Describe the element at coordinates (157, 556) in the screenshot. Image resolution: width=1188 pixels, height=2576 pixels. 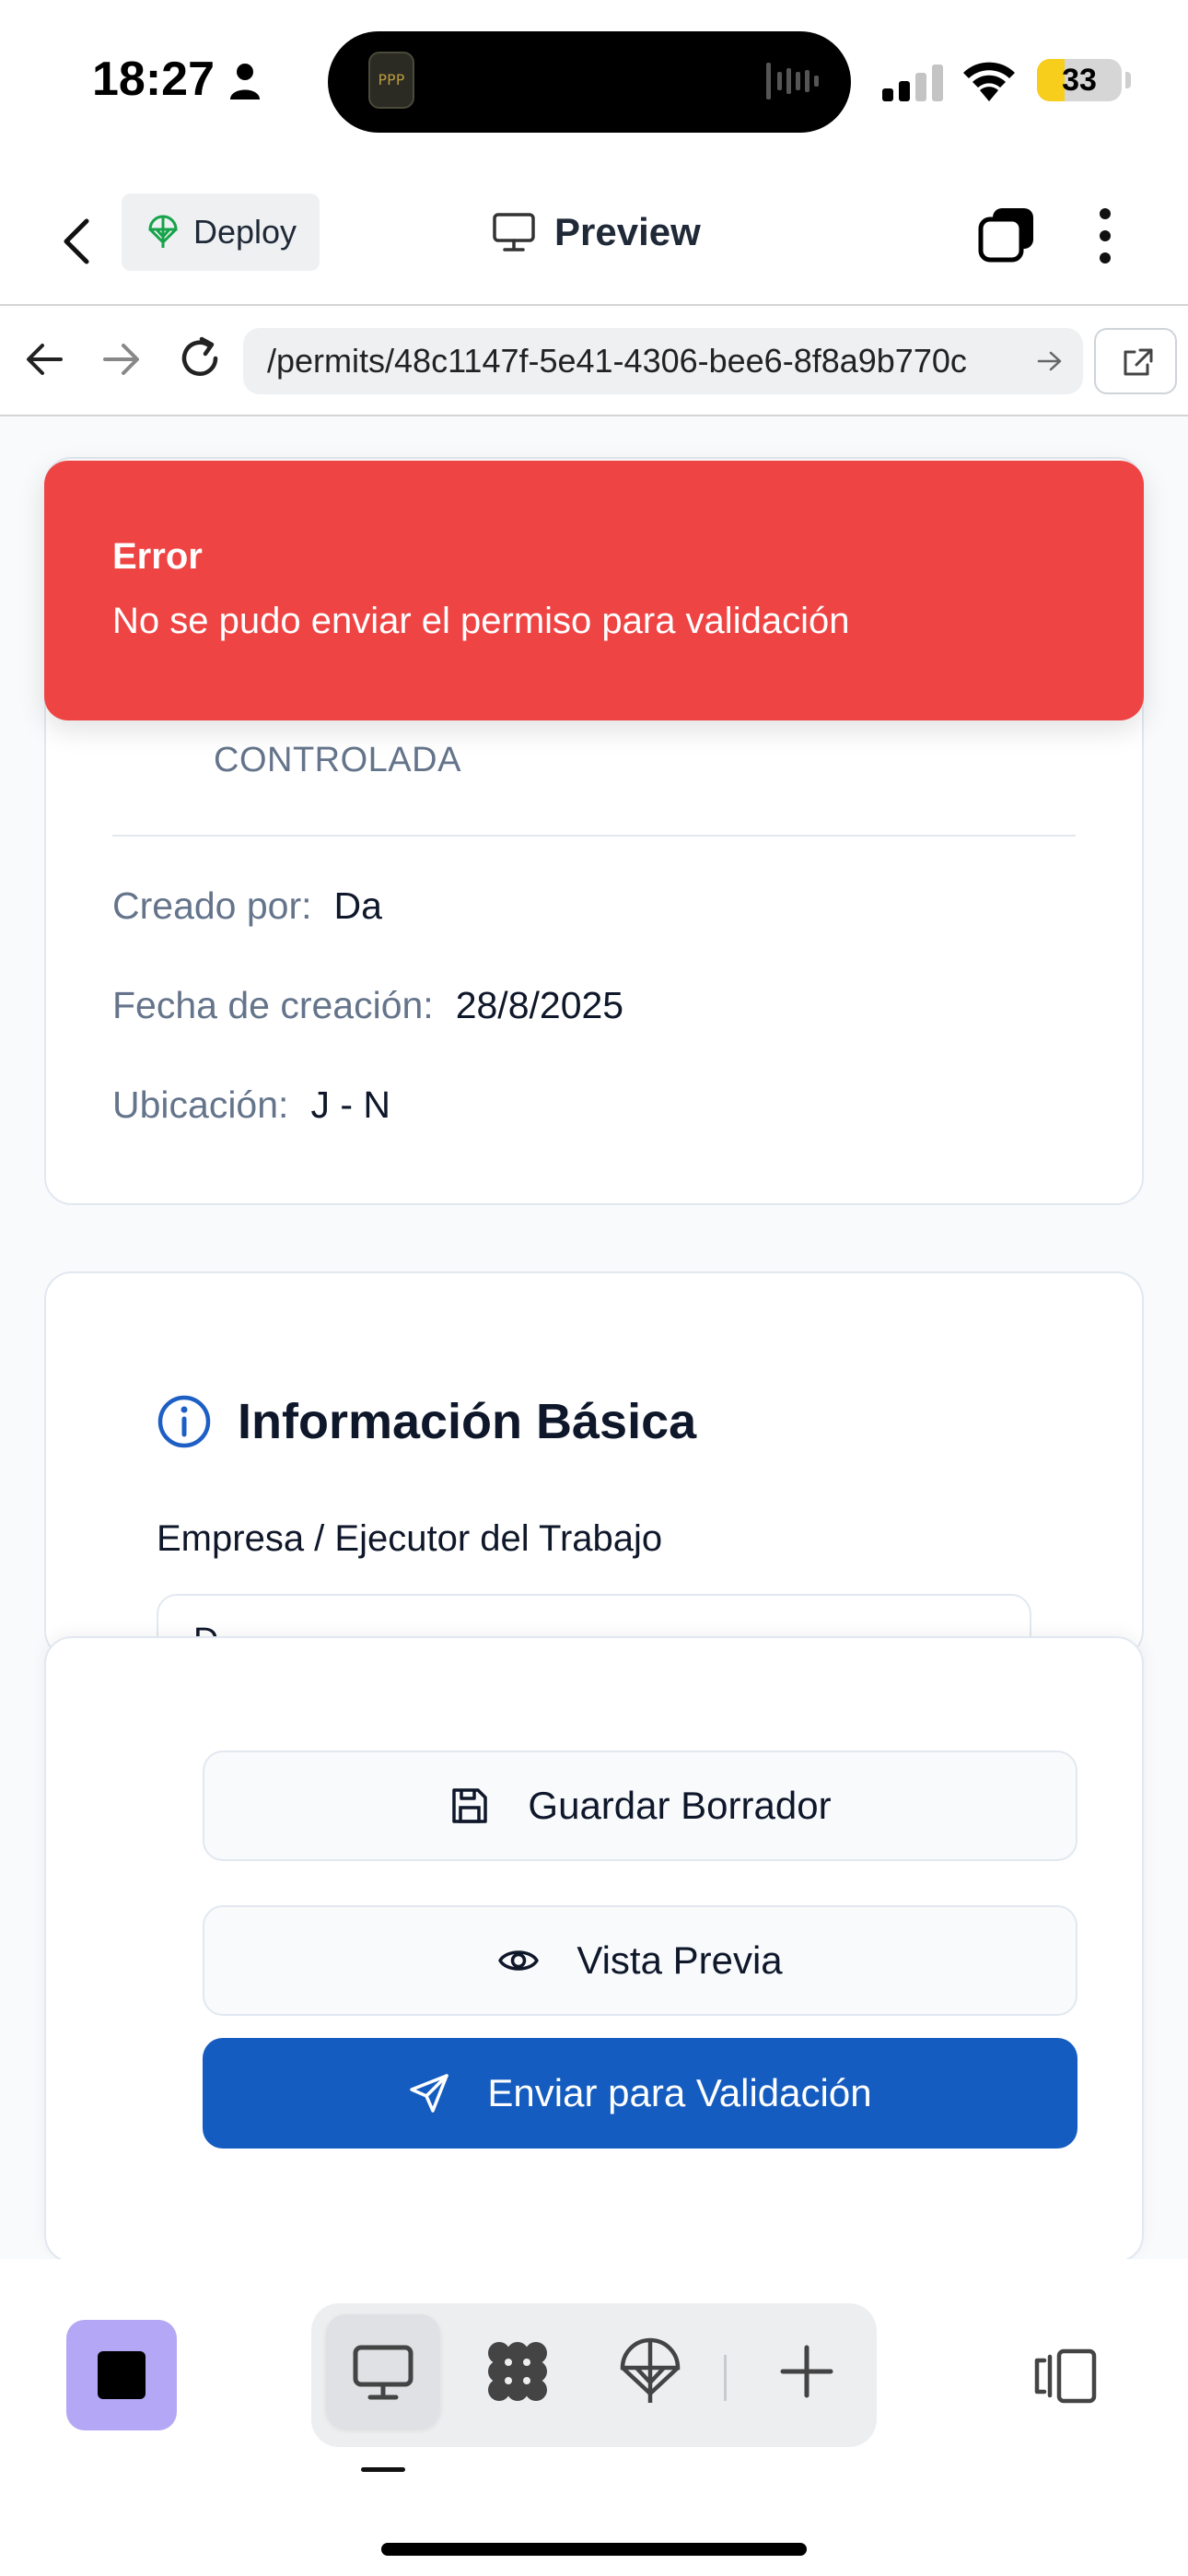
I see `toast-title: Error` at that location.